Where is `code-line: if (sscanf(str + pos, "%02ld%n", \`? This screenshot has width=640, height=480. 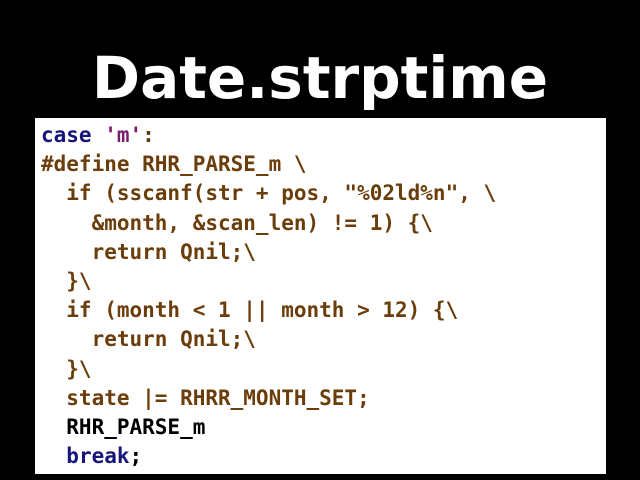
code-line: if (sscanf(str + pos, "%02ld%n", \ is located at coordinates (323, 193).